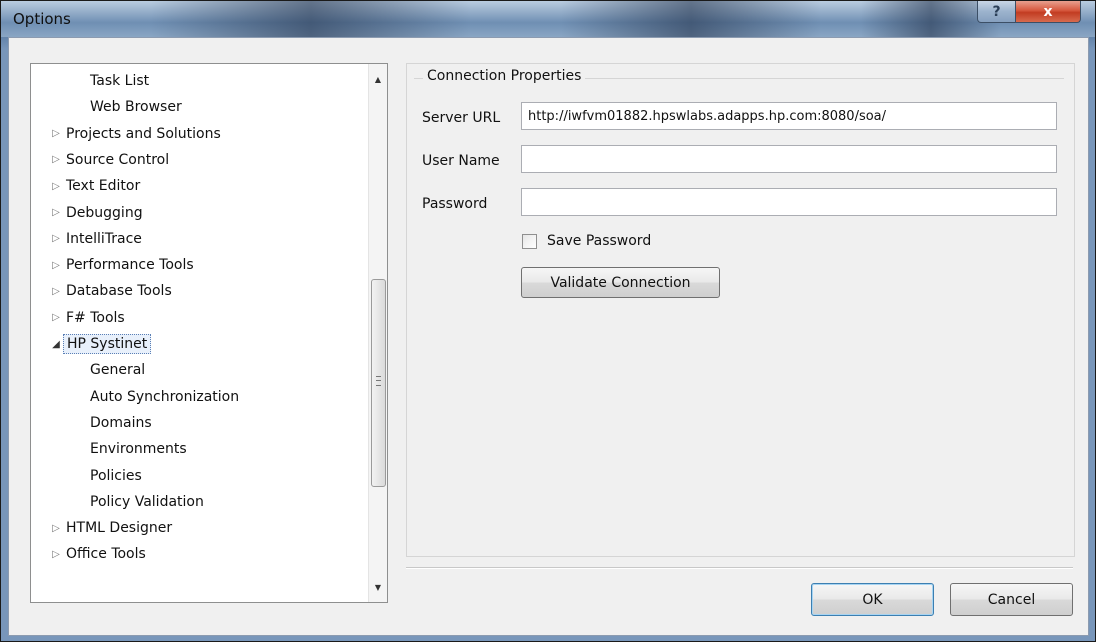  I want to click on tree-item: General, so click(89, 370).